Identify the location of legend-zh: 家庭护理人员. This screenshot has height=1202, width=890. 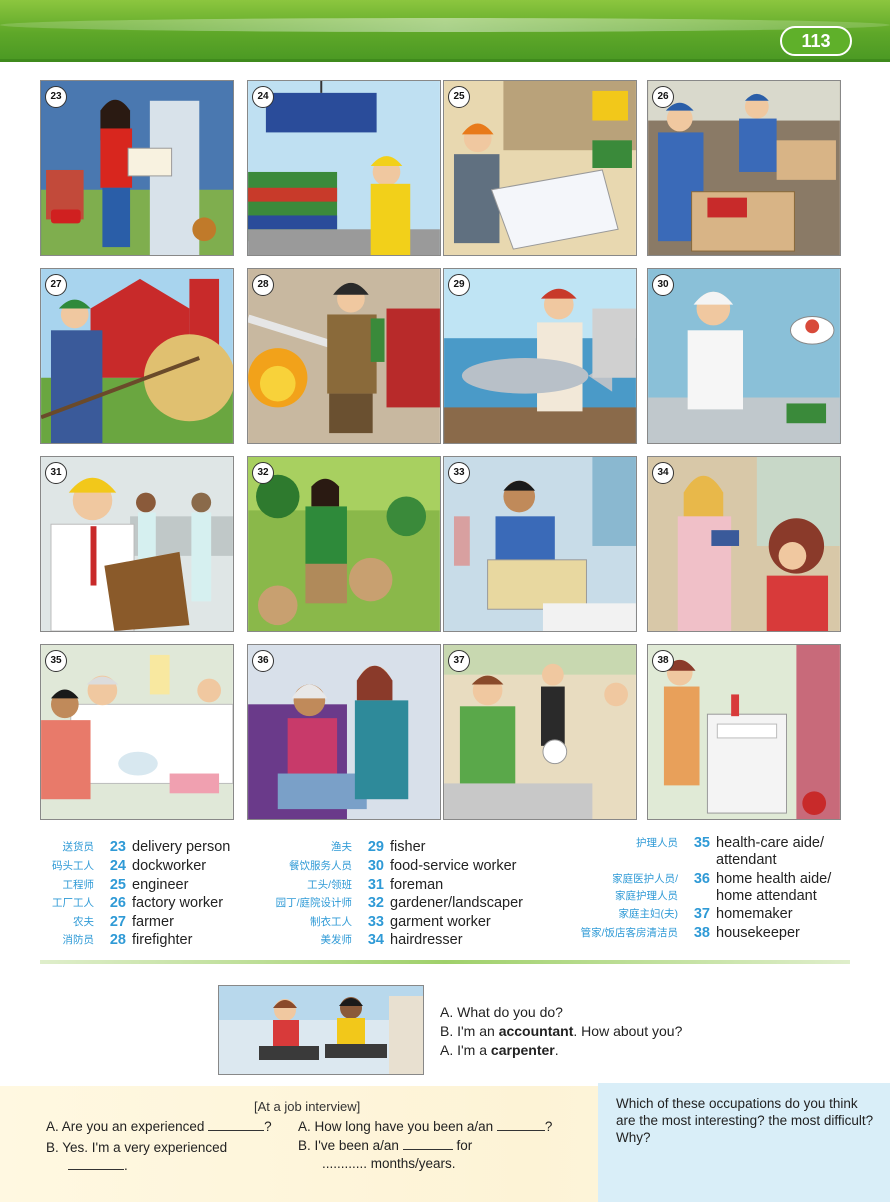
(646, 896).